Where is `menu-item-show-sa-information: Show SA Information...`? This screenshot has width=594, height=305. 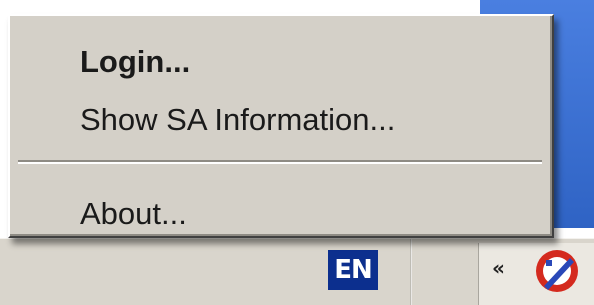
menu-item-show-sa-information: Show SA Information... is located at coordinates (281, 120).